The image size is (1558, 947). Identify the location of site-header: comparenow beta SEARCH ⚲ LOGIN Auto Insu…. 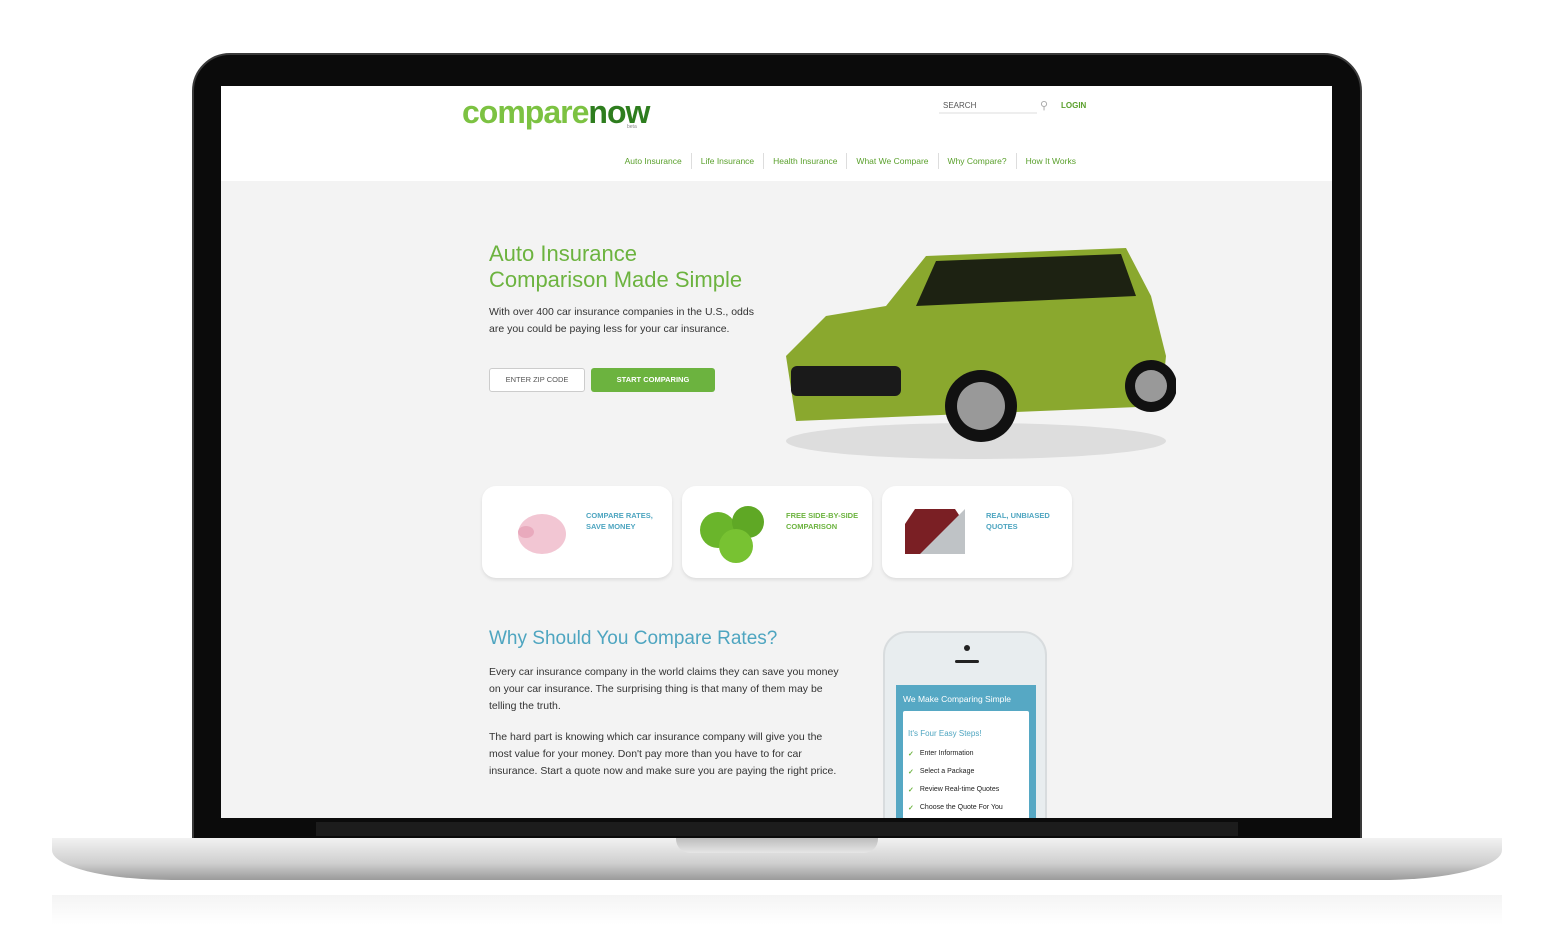
(776, 133).